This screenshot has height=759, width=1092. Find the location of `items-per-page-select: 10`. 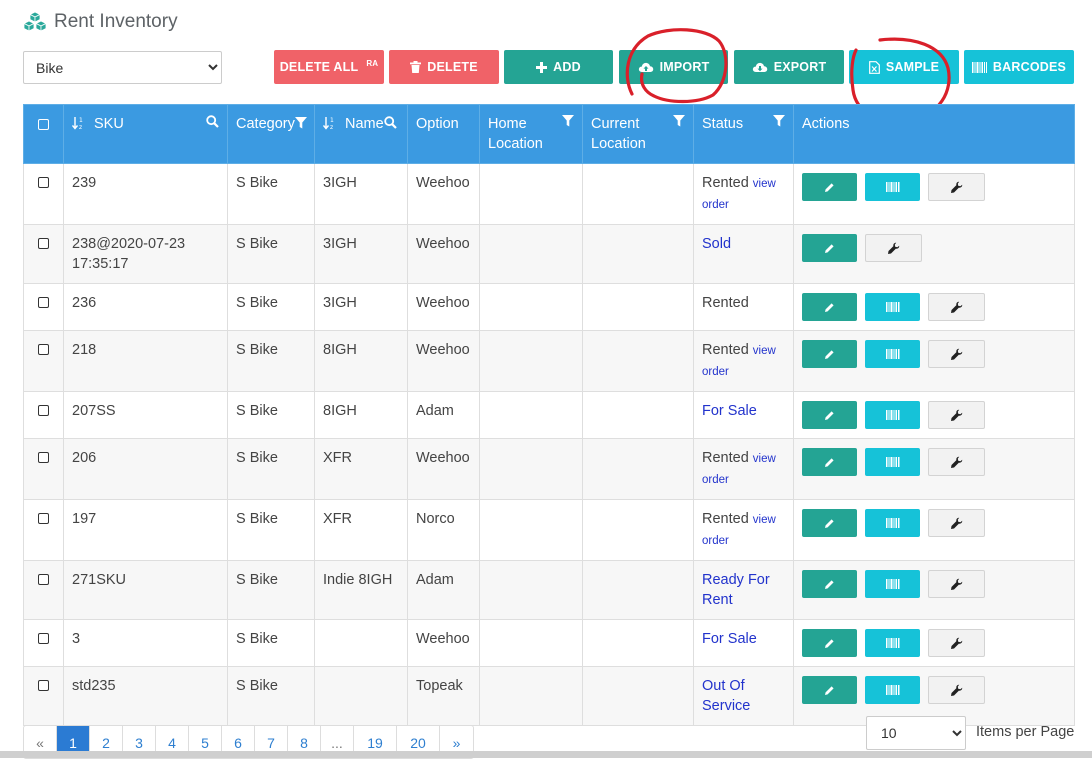

items-per-page-select: 10 is located at coordinates (916, 733).